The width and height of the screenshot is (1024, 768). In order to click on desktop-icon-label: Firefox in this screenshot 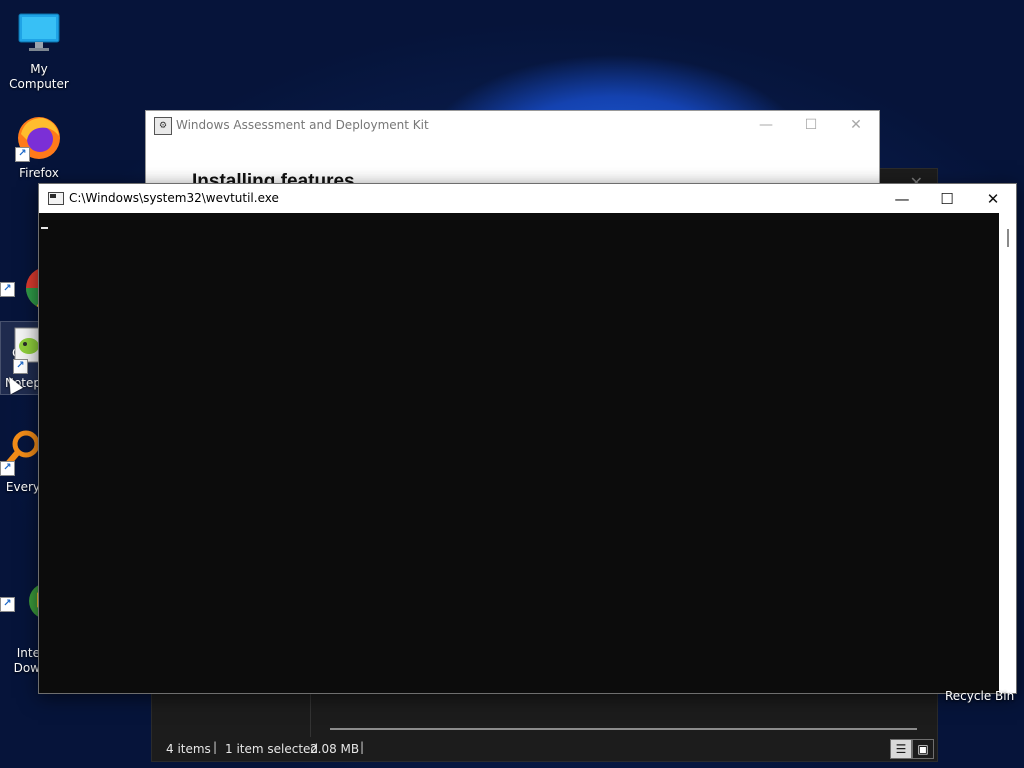, I will do `click(39, 173)`.